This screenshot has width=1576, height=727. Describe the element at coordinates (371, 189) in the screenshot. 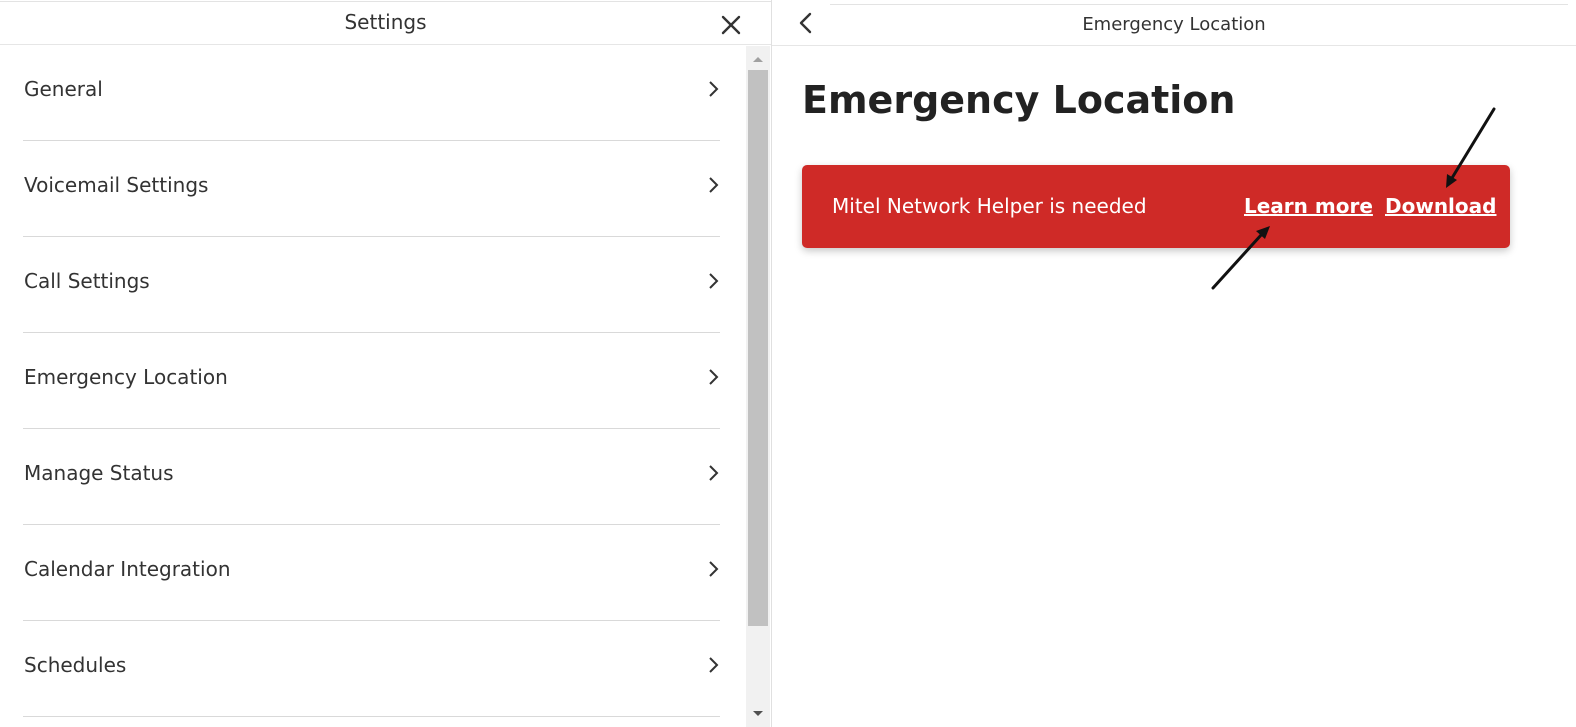

I see `settings-item-voicemail-settings: Voicemail Settings` at that location.